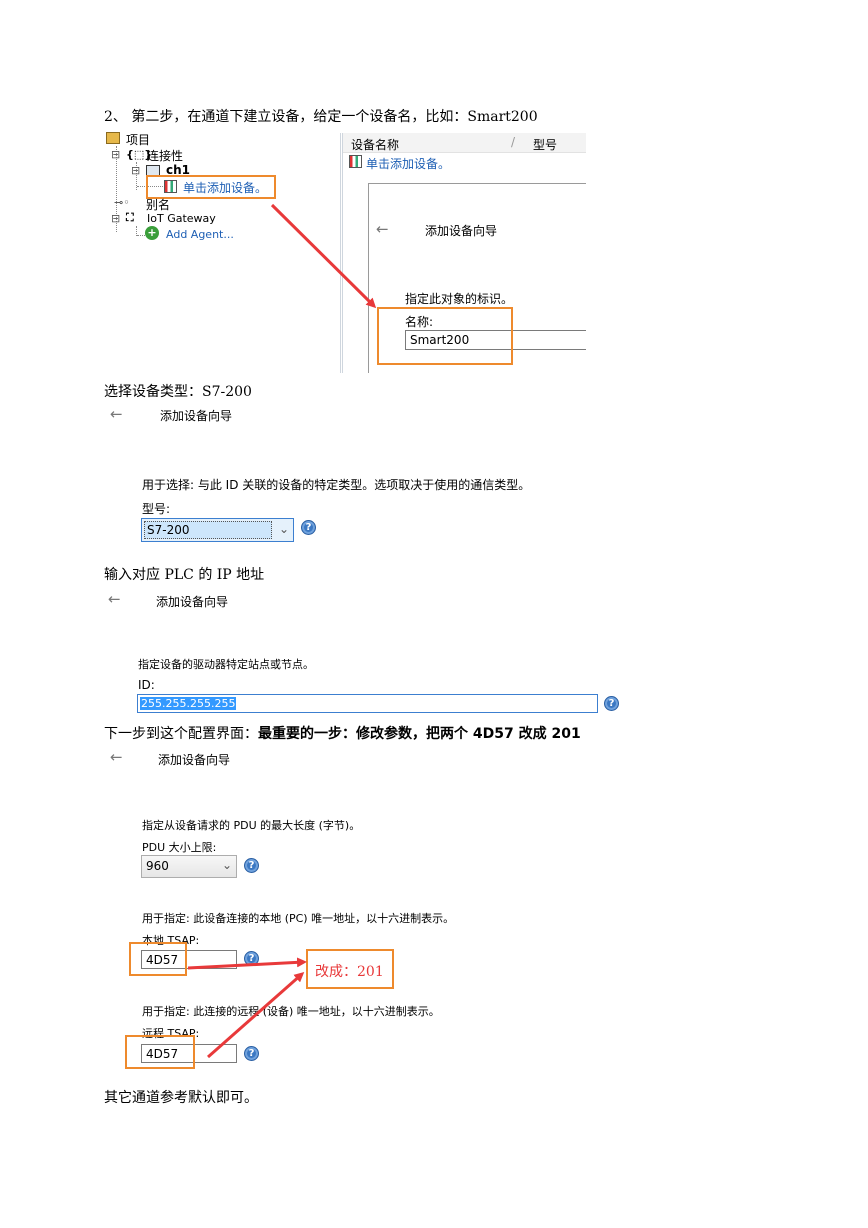  What do you see at coordinates (323, 256) in the screenshot?
I see `arrow-to-name-field` at bounding box center [323, 256].